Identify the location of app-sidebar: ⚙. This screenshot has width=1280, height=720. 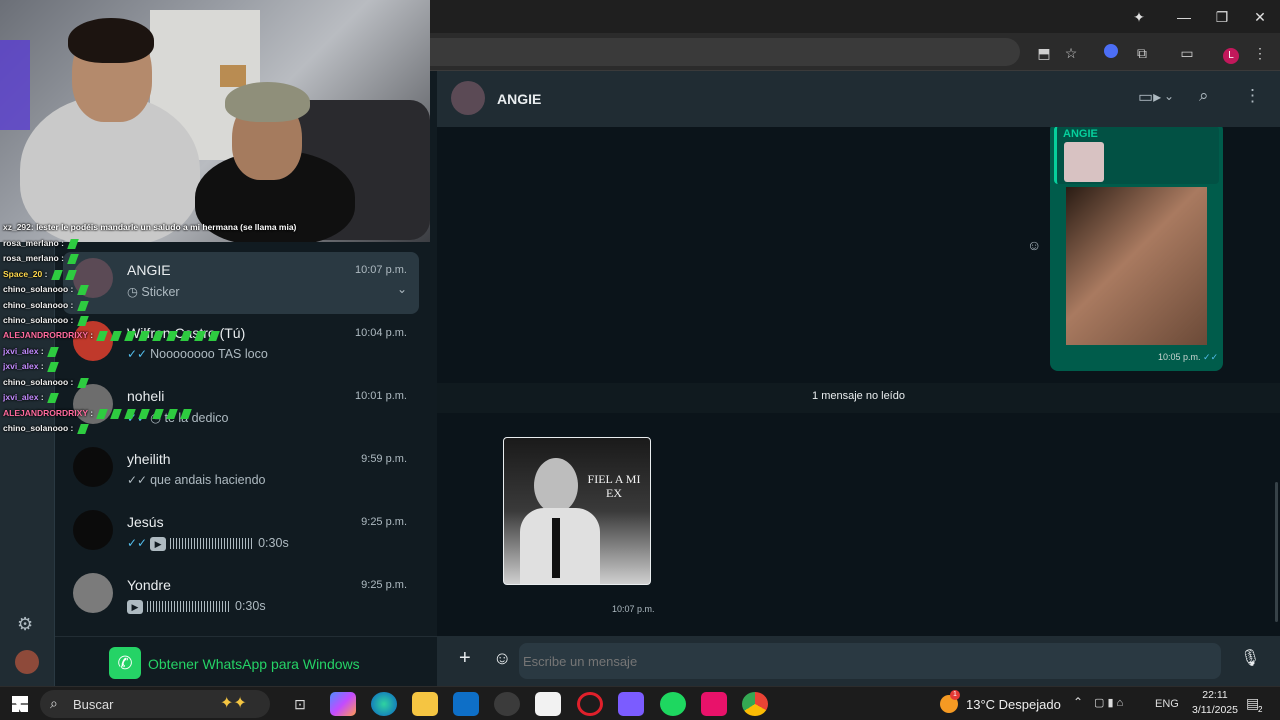
(27, 464).